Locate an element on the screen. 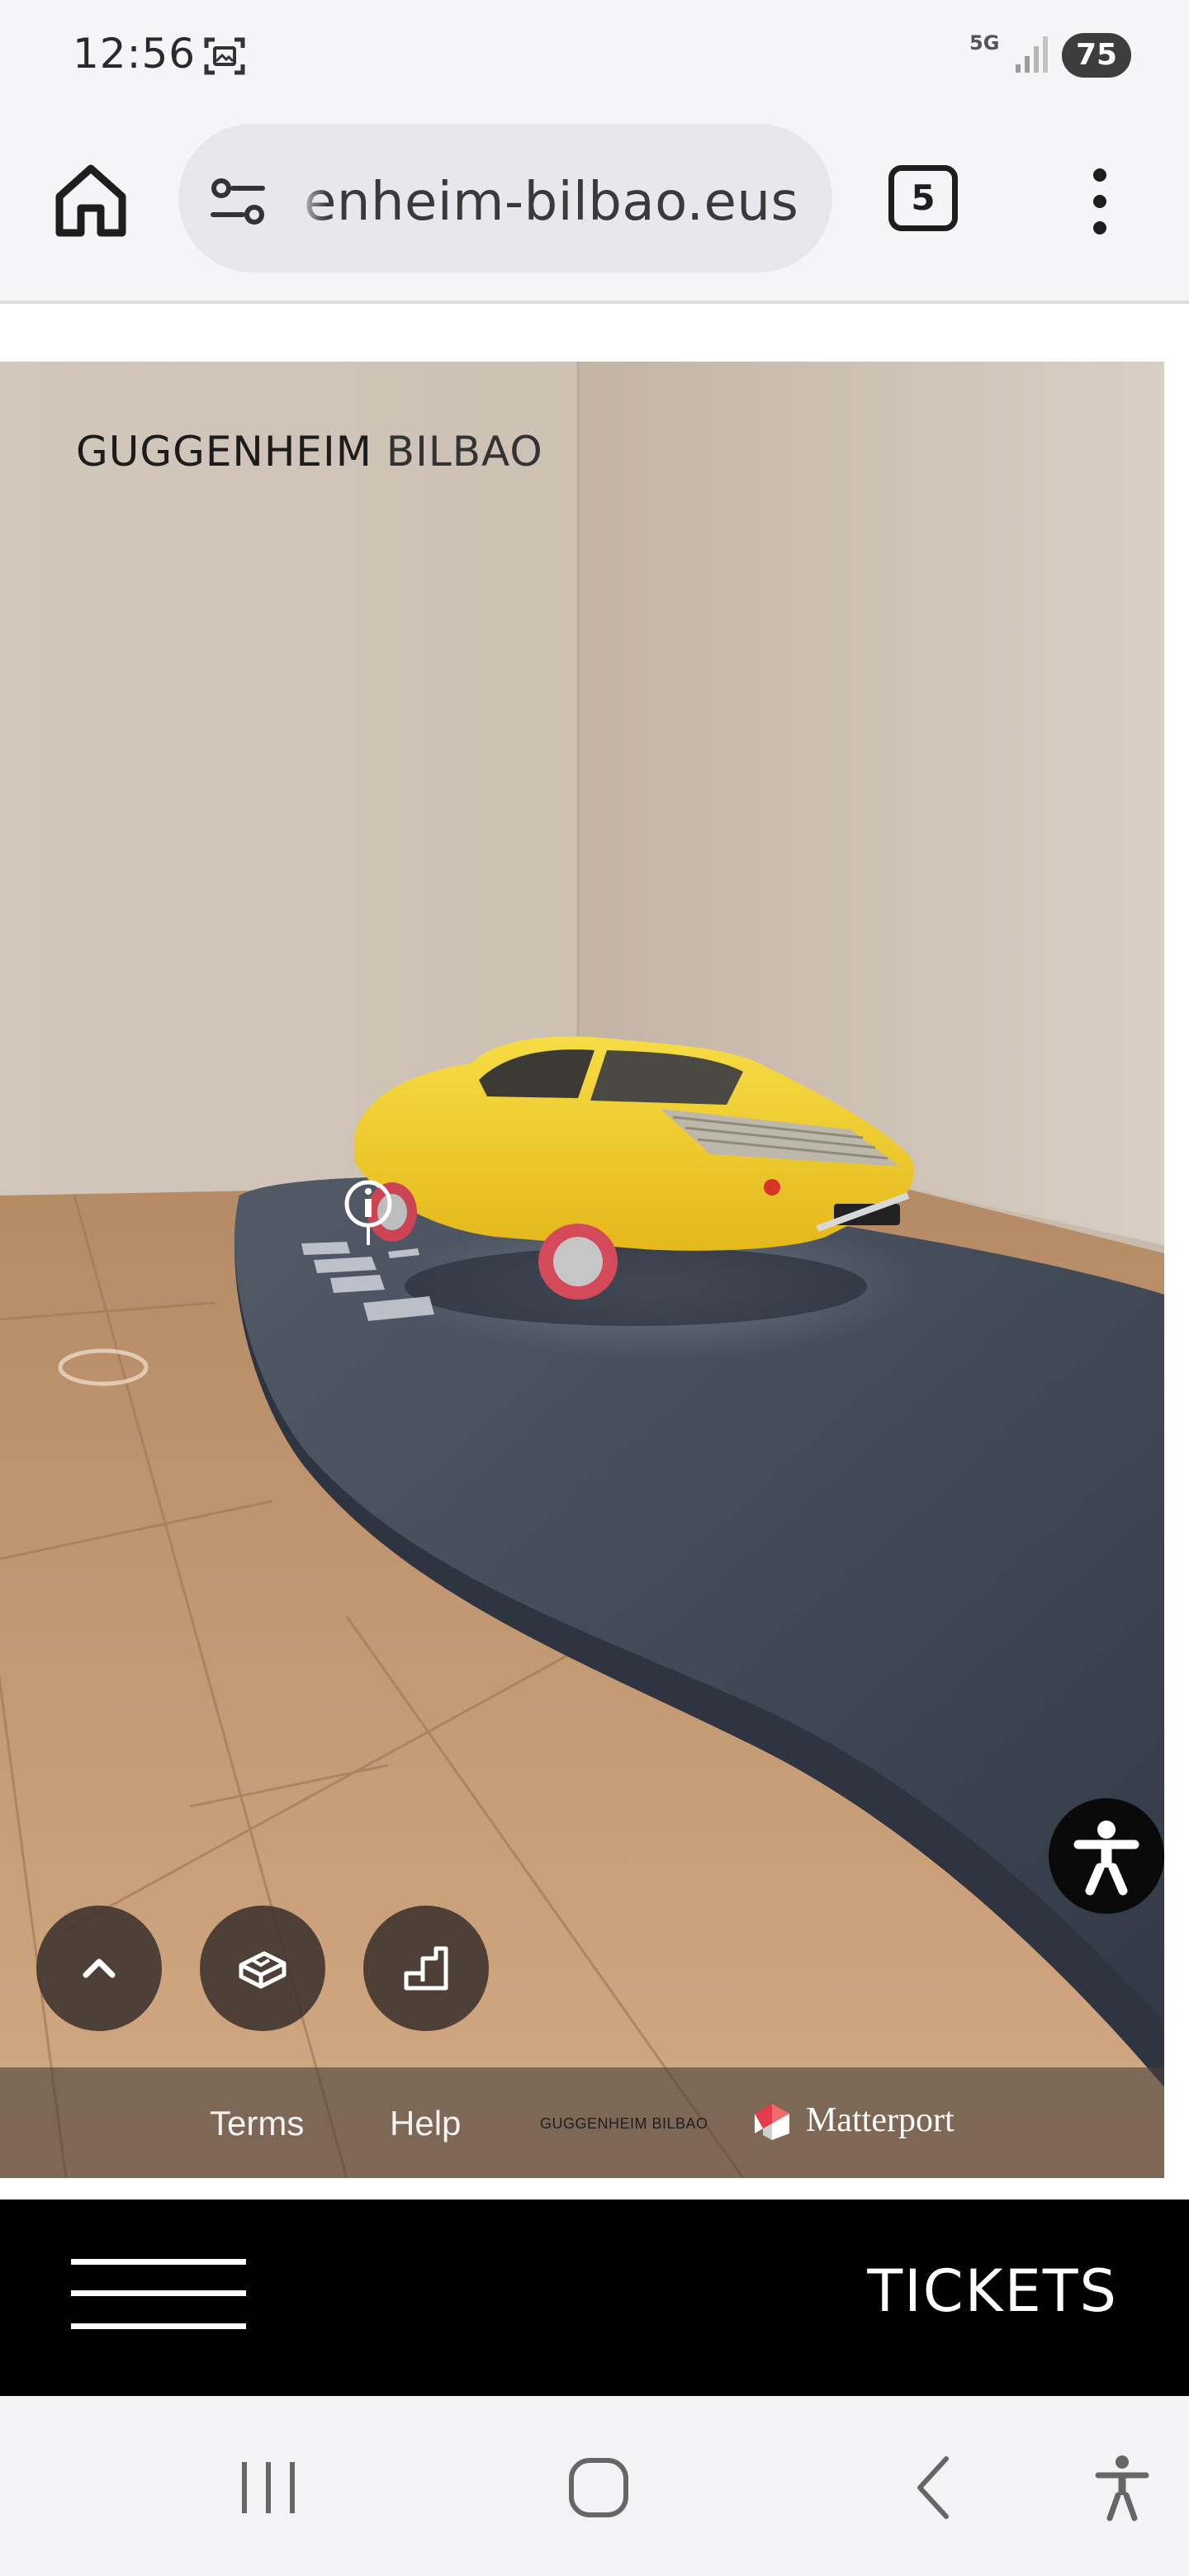 The width and height of the screenshot is (1189, 2576). floorplan-icon is located at coordinates (426, 1968).